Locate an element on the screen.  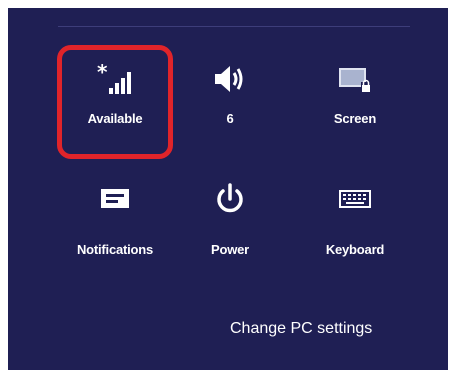
keyboard-label: Keyboard is located at coordinates (355, 249).